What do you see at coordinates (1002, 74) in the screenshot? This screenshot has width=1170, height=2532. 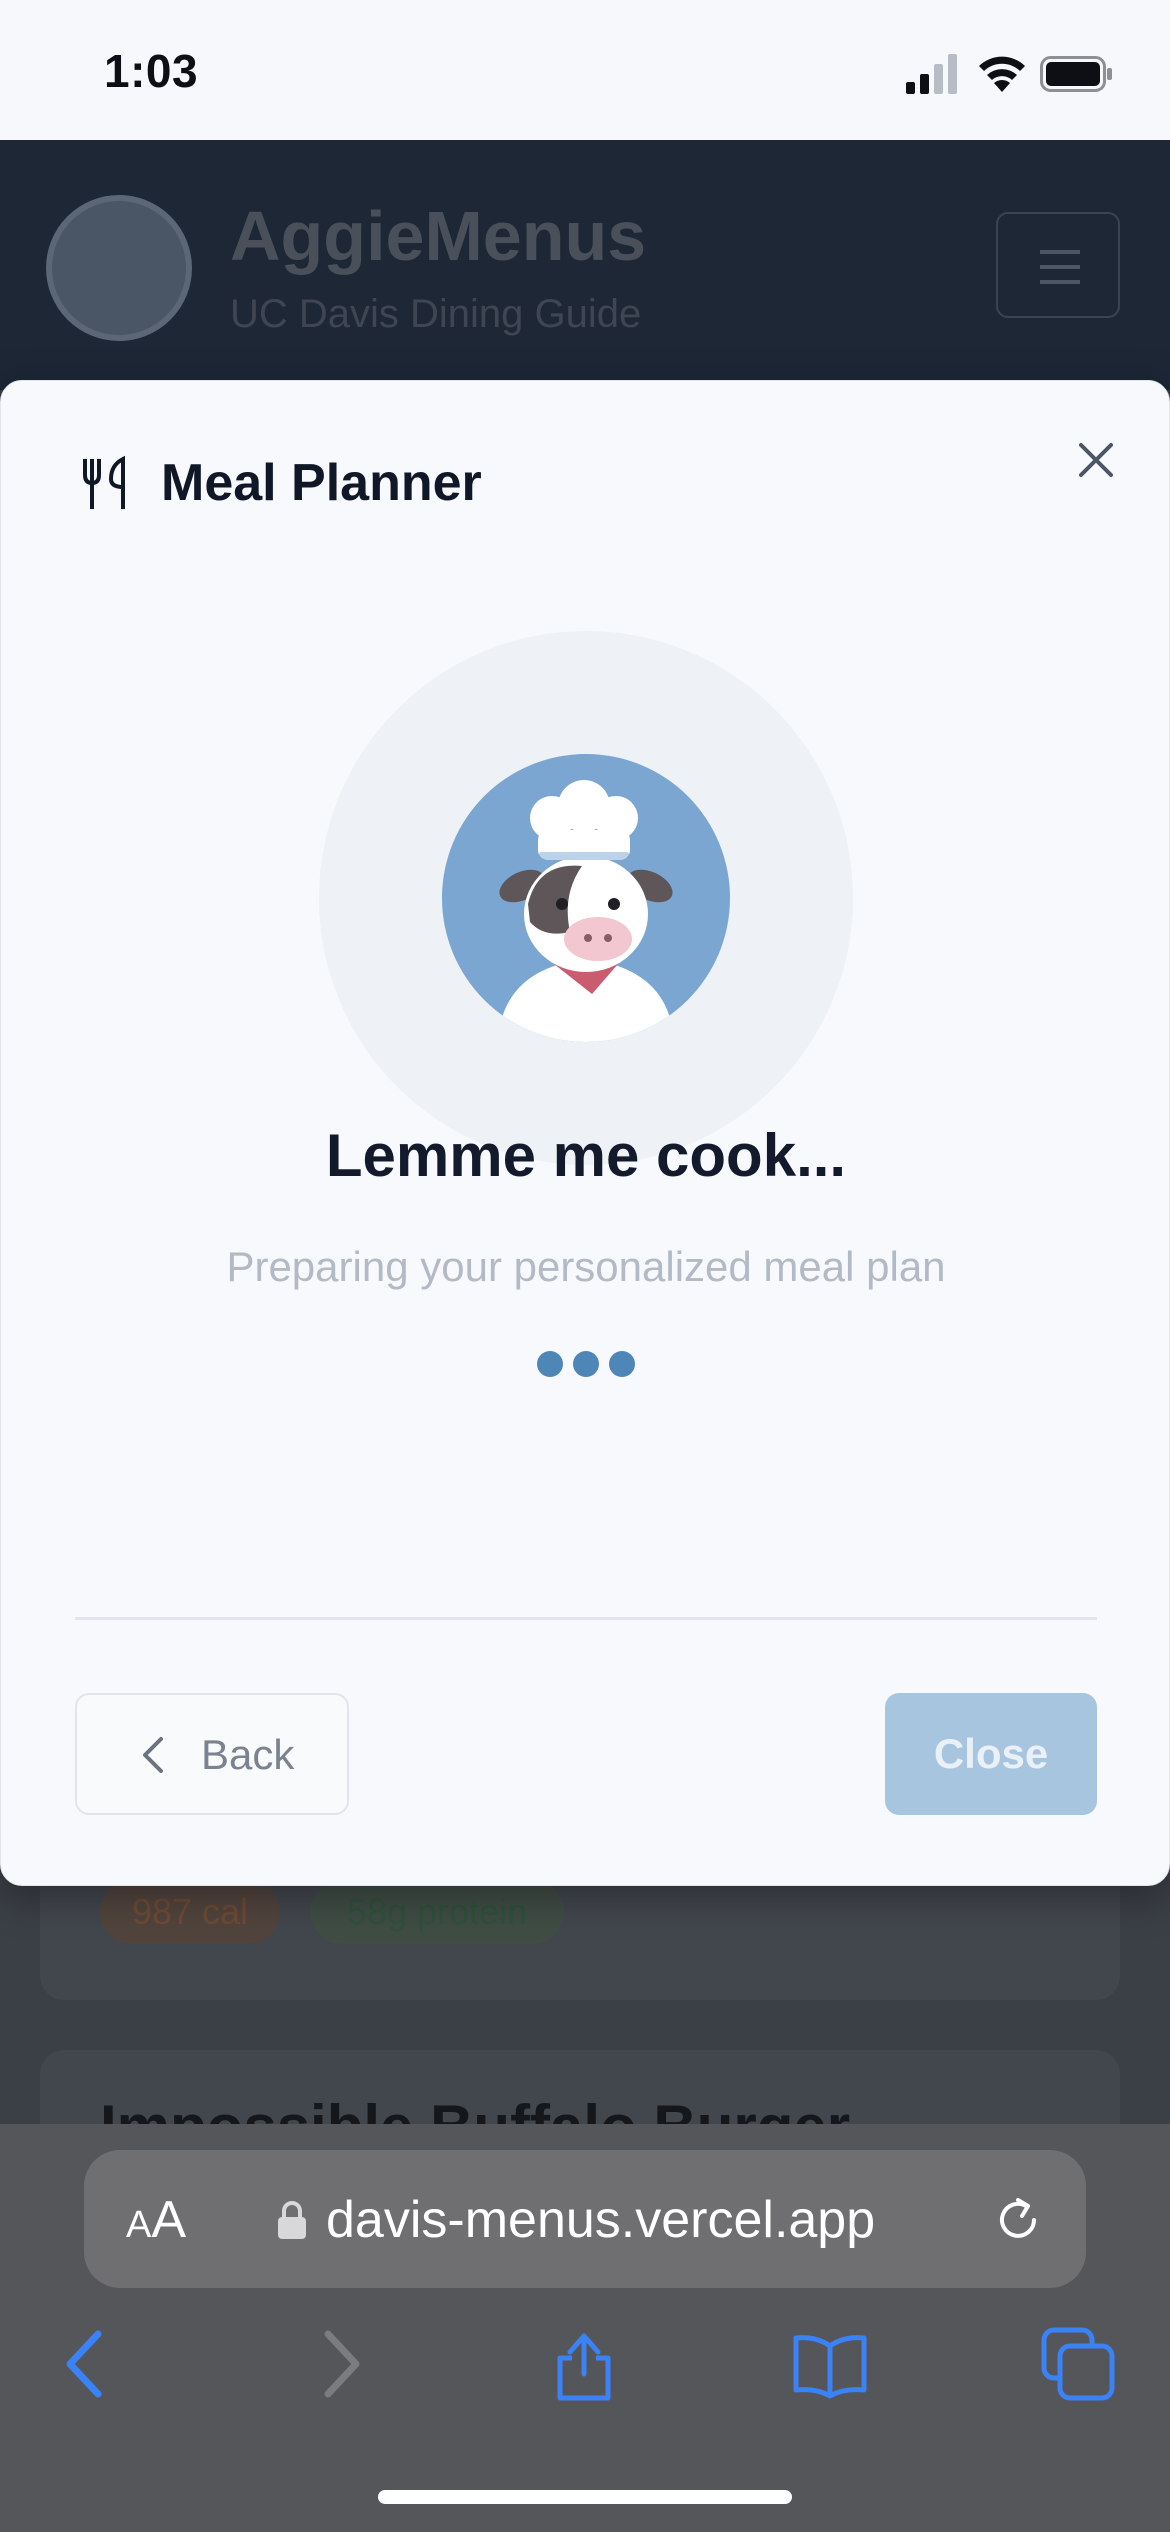 I see `wifi-icon` at bounding box center [1002, 74].